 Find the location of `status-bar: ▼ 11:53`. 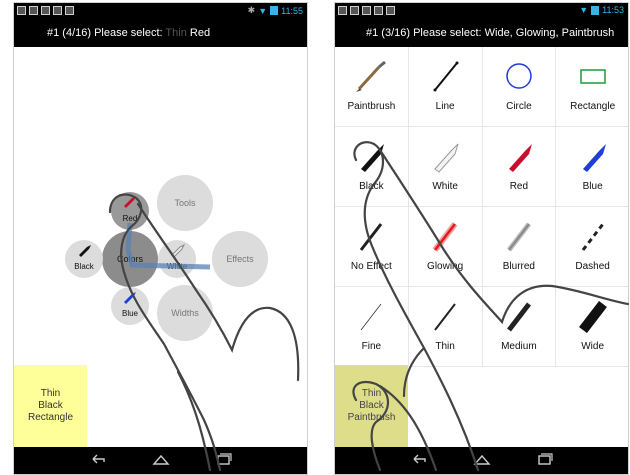

status-bar: ▼ 11:53 is located at coordinates (481, 11).